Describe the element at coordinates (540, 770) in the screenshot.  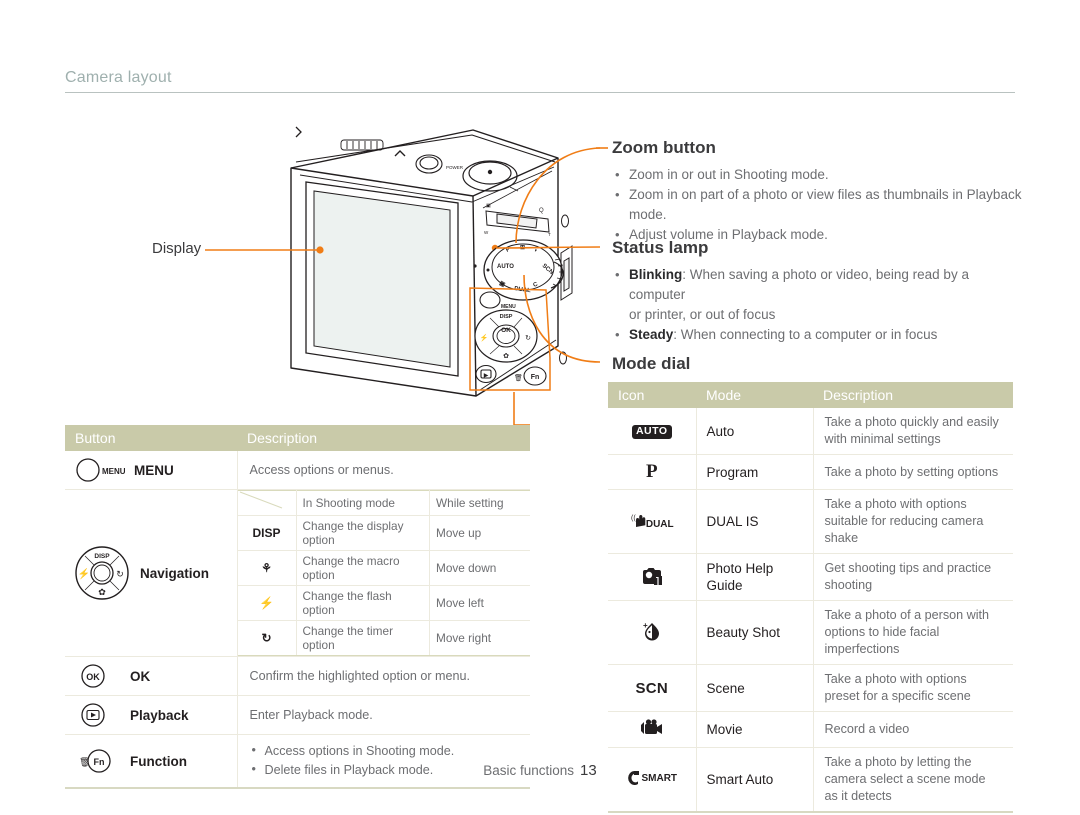
I see `page-footer: Basic functions 13` at that location.